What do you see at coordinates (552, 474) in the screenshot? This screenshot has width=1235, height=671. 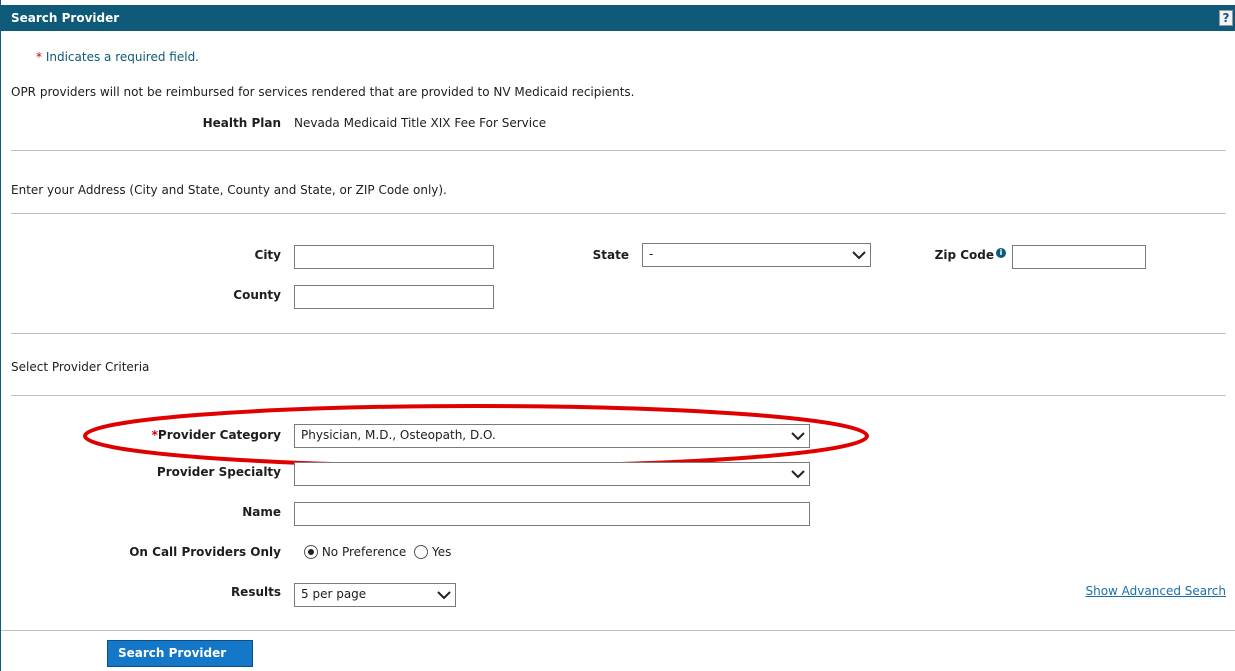 I see `provider-specialty-select` at bounding box center [552, 474].